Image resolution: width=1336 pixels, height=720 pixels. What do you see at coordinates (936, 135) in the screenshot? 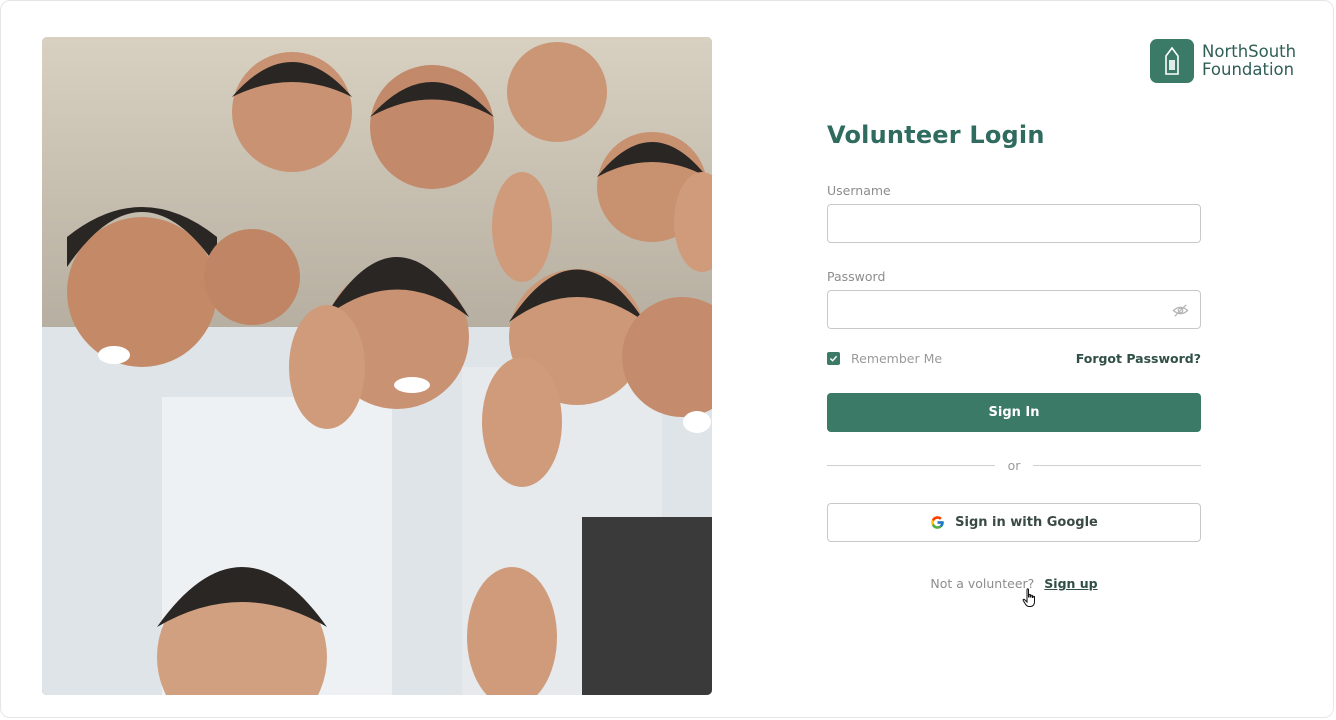
I see `page-title: Volunteer Login` at bounding box center [936, 135].